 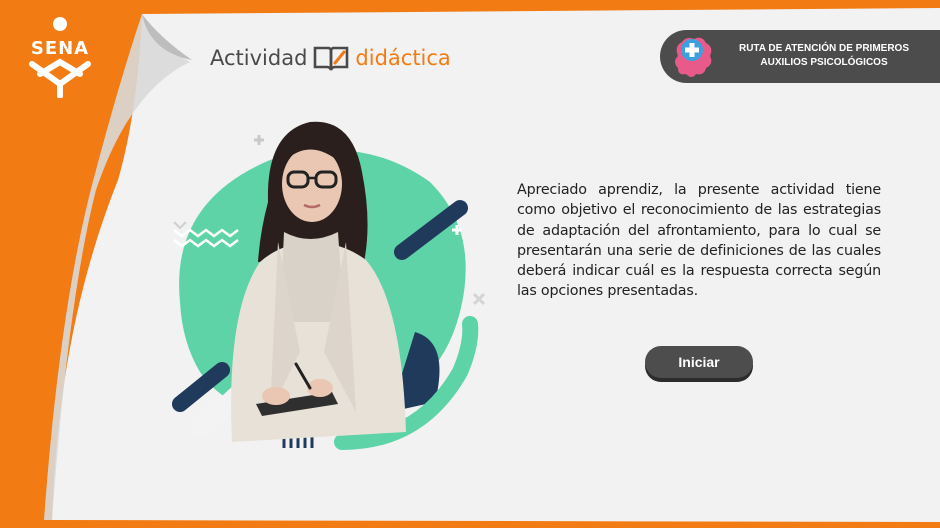 What do you see at coordinates (60, 48) in the screenshot?
I see `logo-text: SENA` at bounding box center [60, 48].